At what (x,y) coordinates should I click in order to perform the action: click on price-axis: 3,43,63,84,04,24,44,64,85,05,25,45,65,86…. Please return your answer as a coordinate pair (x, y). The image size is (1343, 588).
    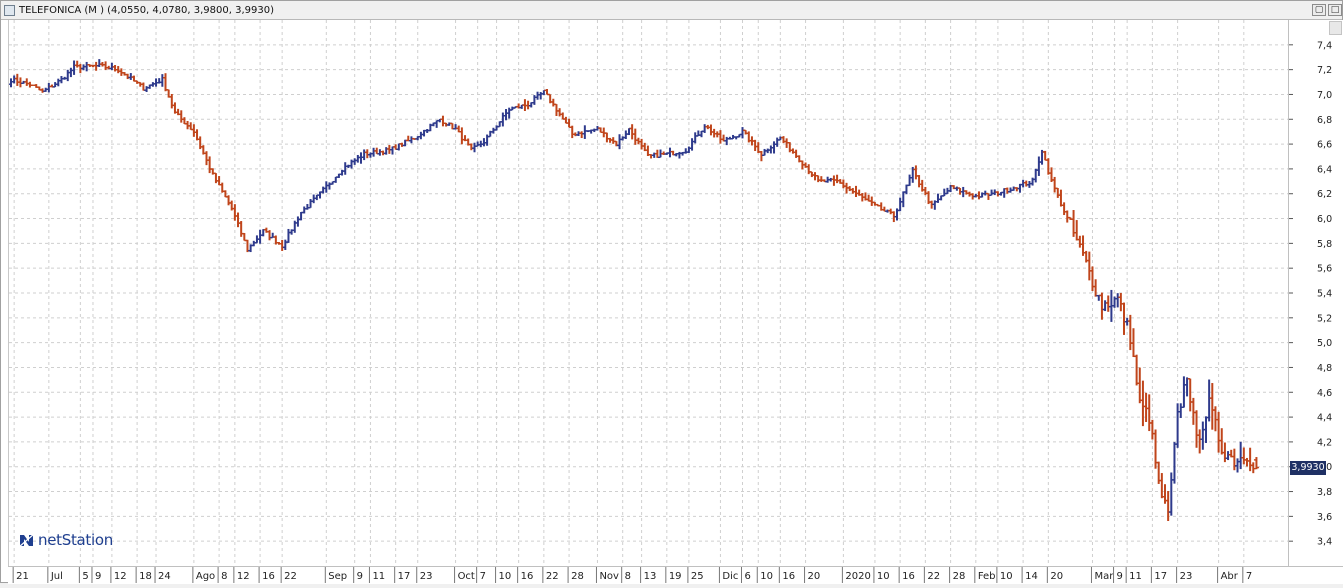
    Looking at the image, I should click on (1315, 293).